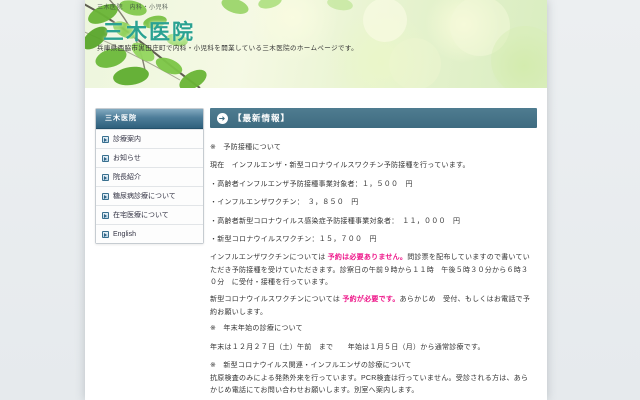  Describe the element at coordinates (246, 147) in the screenshot. I see `vaccination-heading: ※ 予防接種について` at that location.